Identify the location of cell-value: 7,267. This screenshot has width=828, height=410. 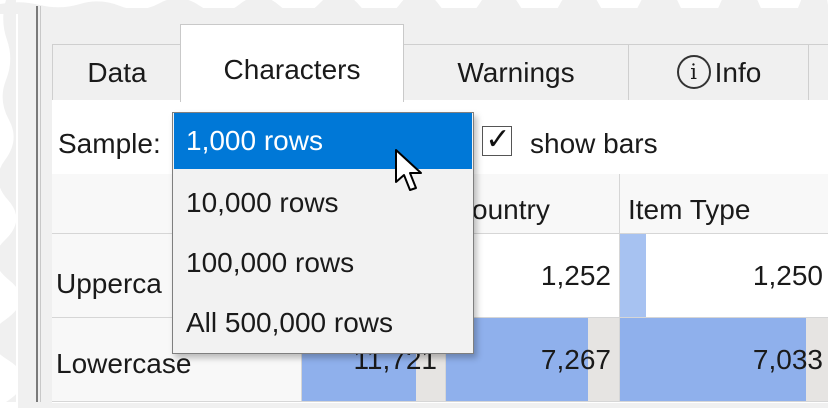
(575, 359).